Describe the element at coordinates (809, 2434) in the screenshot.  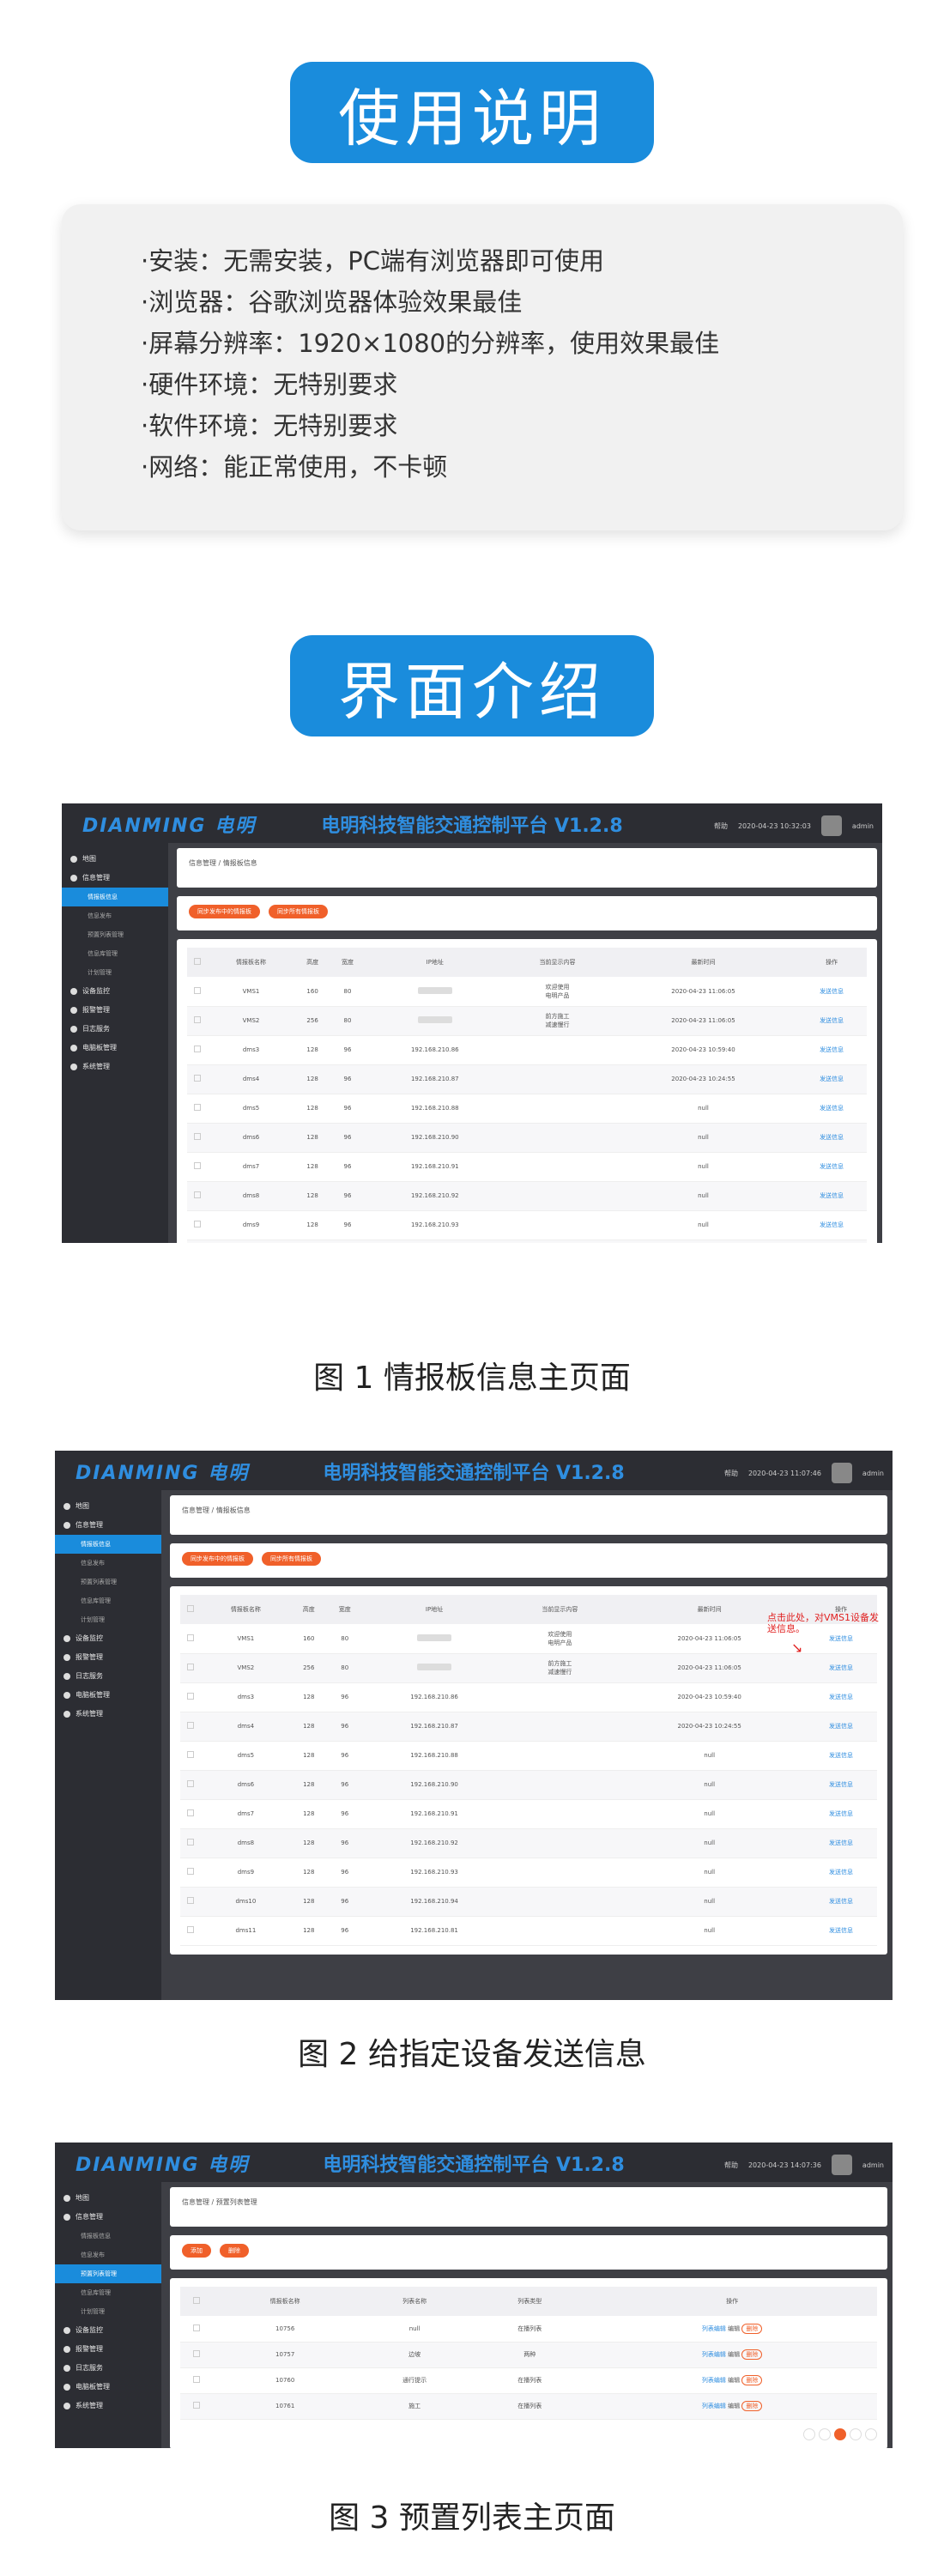
I see `page-prev` at that location.